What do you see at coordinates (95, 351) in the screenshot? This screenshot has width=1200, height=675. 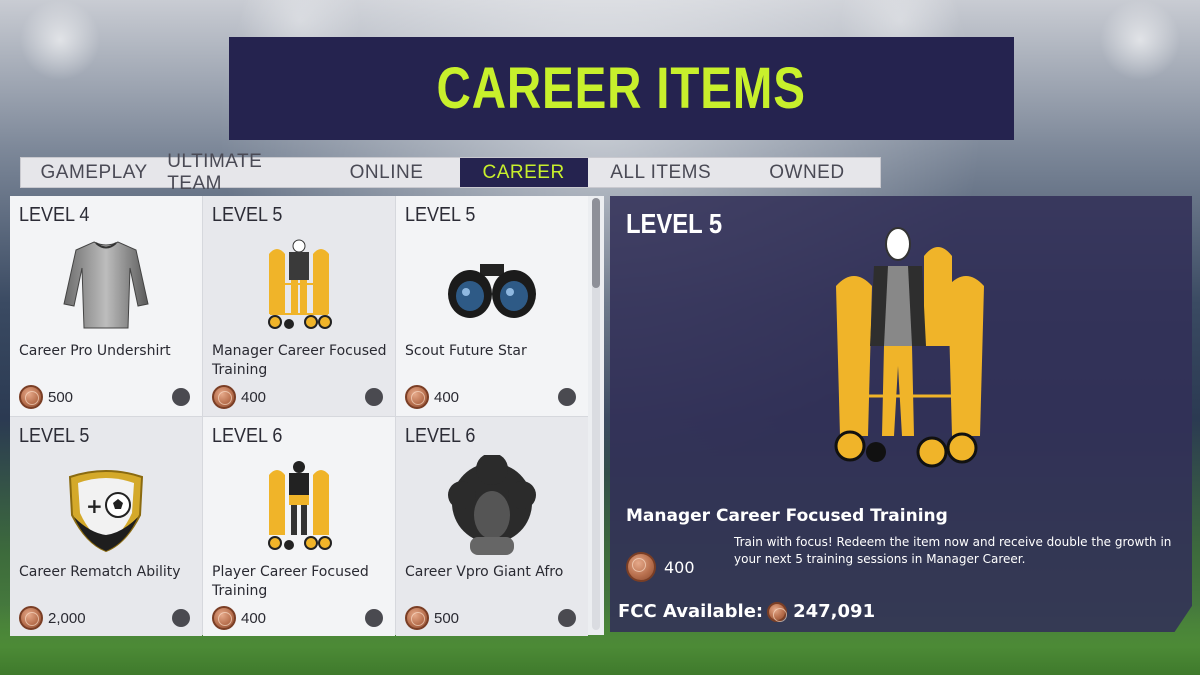 I see `item-name: Career Pro Undershirt` at bounding box center [95, 351].